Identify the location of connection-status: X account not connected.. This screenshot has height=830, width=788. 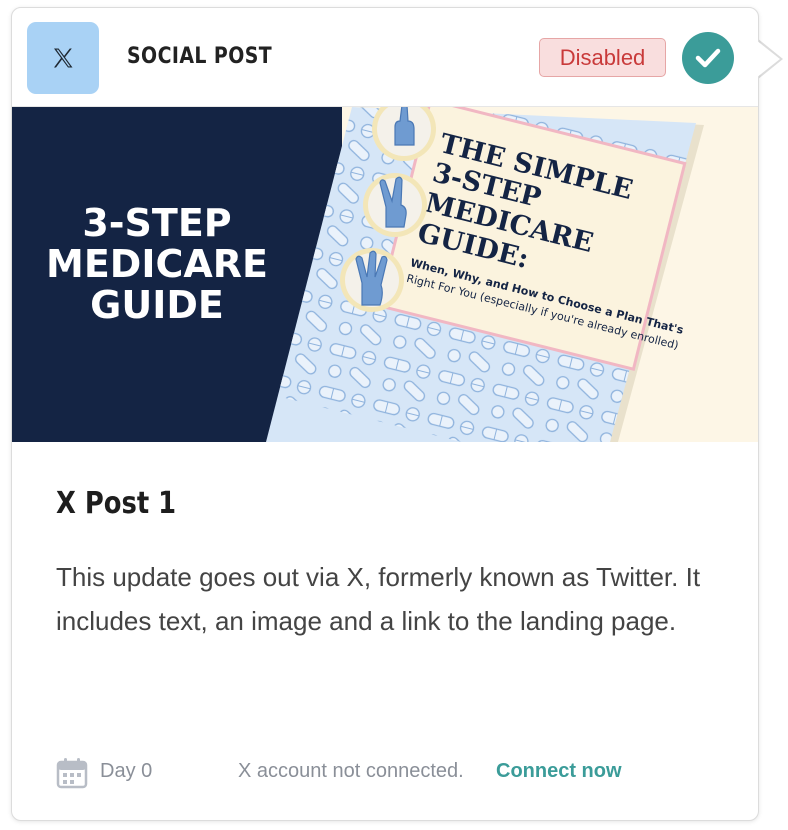
(351, 771).